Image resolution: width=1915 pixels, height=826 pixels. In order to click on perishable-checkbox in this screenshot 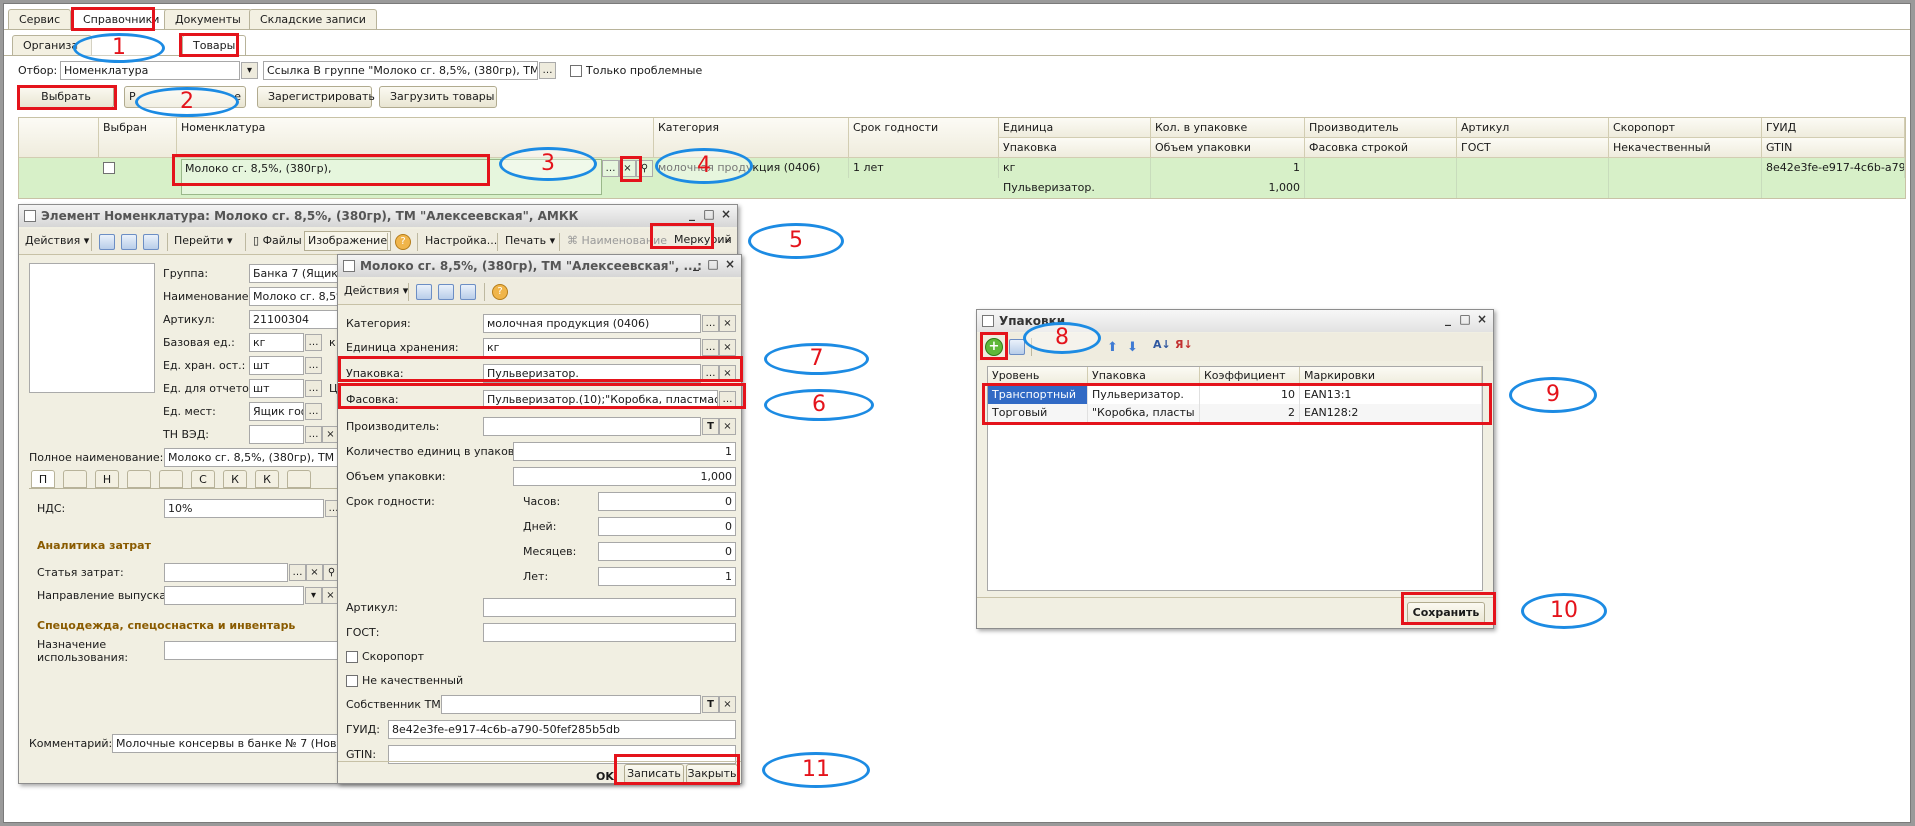, I will do `click(352, 657)`.